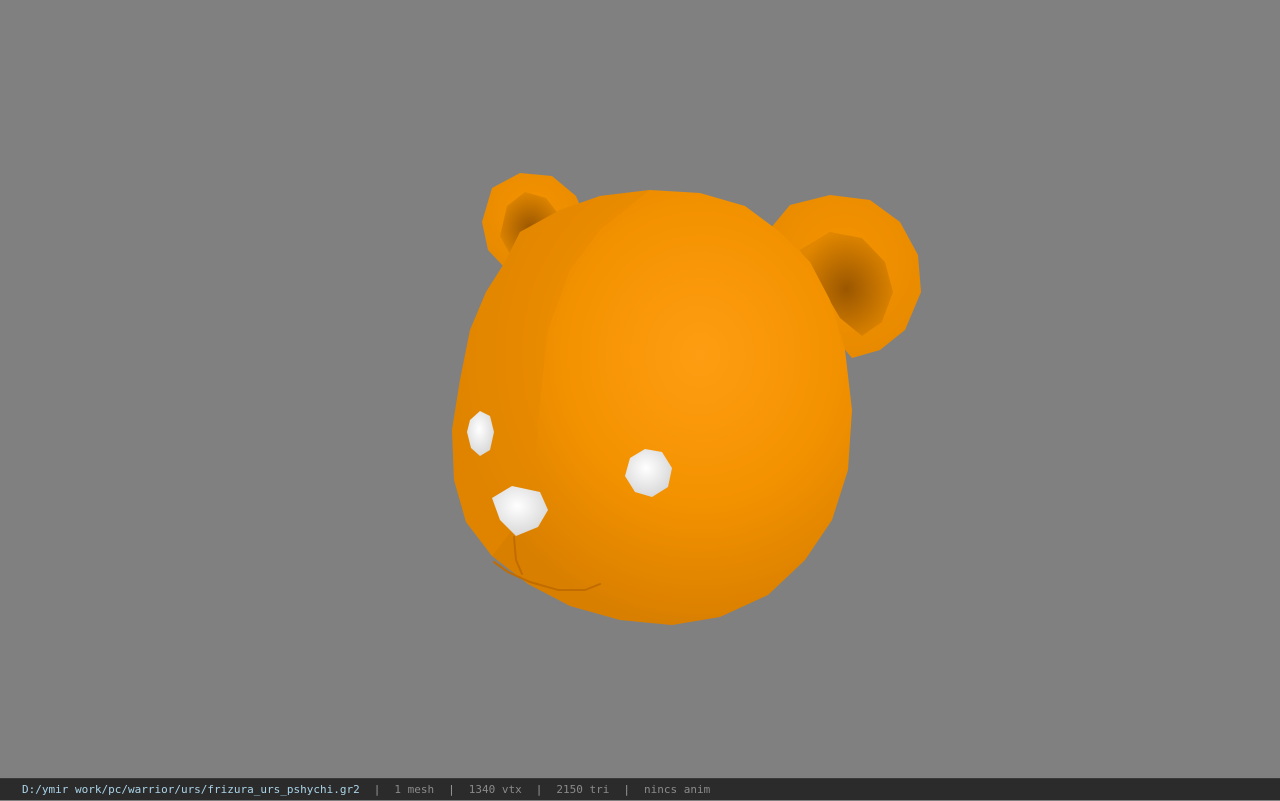 The width and height of the screenshot is (1280, 801). What do you see at coordinates (583, 789) in the screenshot?
I see `triangle-count: 2150 tri` at bounding box center [583, 789].